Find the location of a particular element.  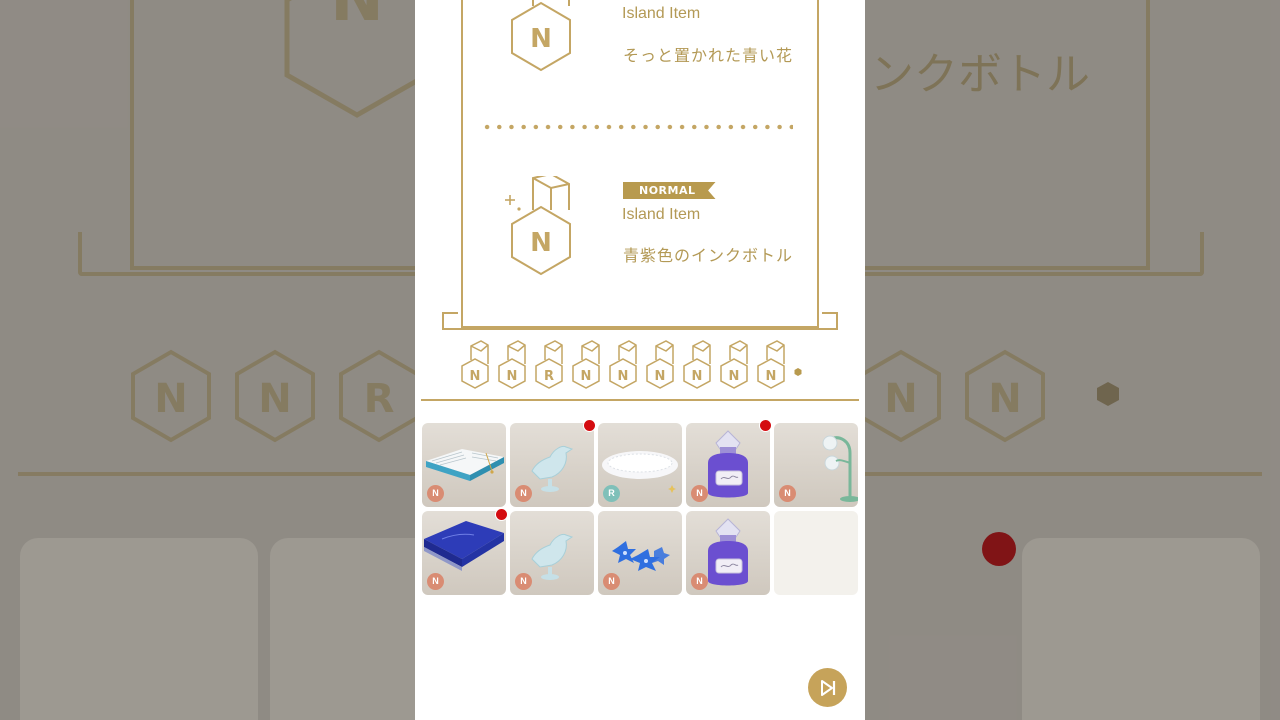

rarity-badge: R is located at coordinates (611, 493).